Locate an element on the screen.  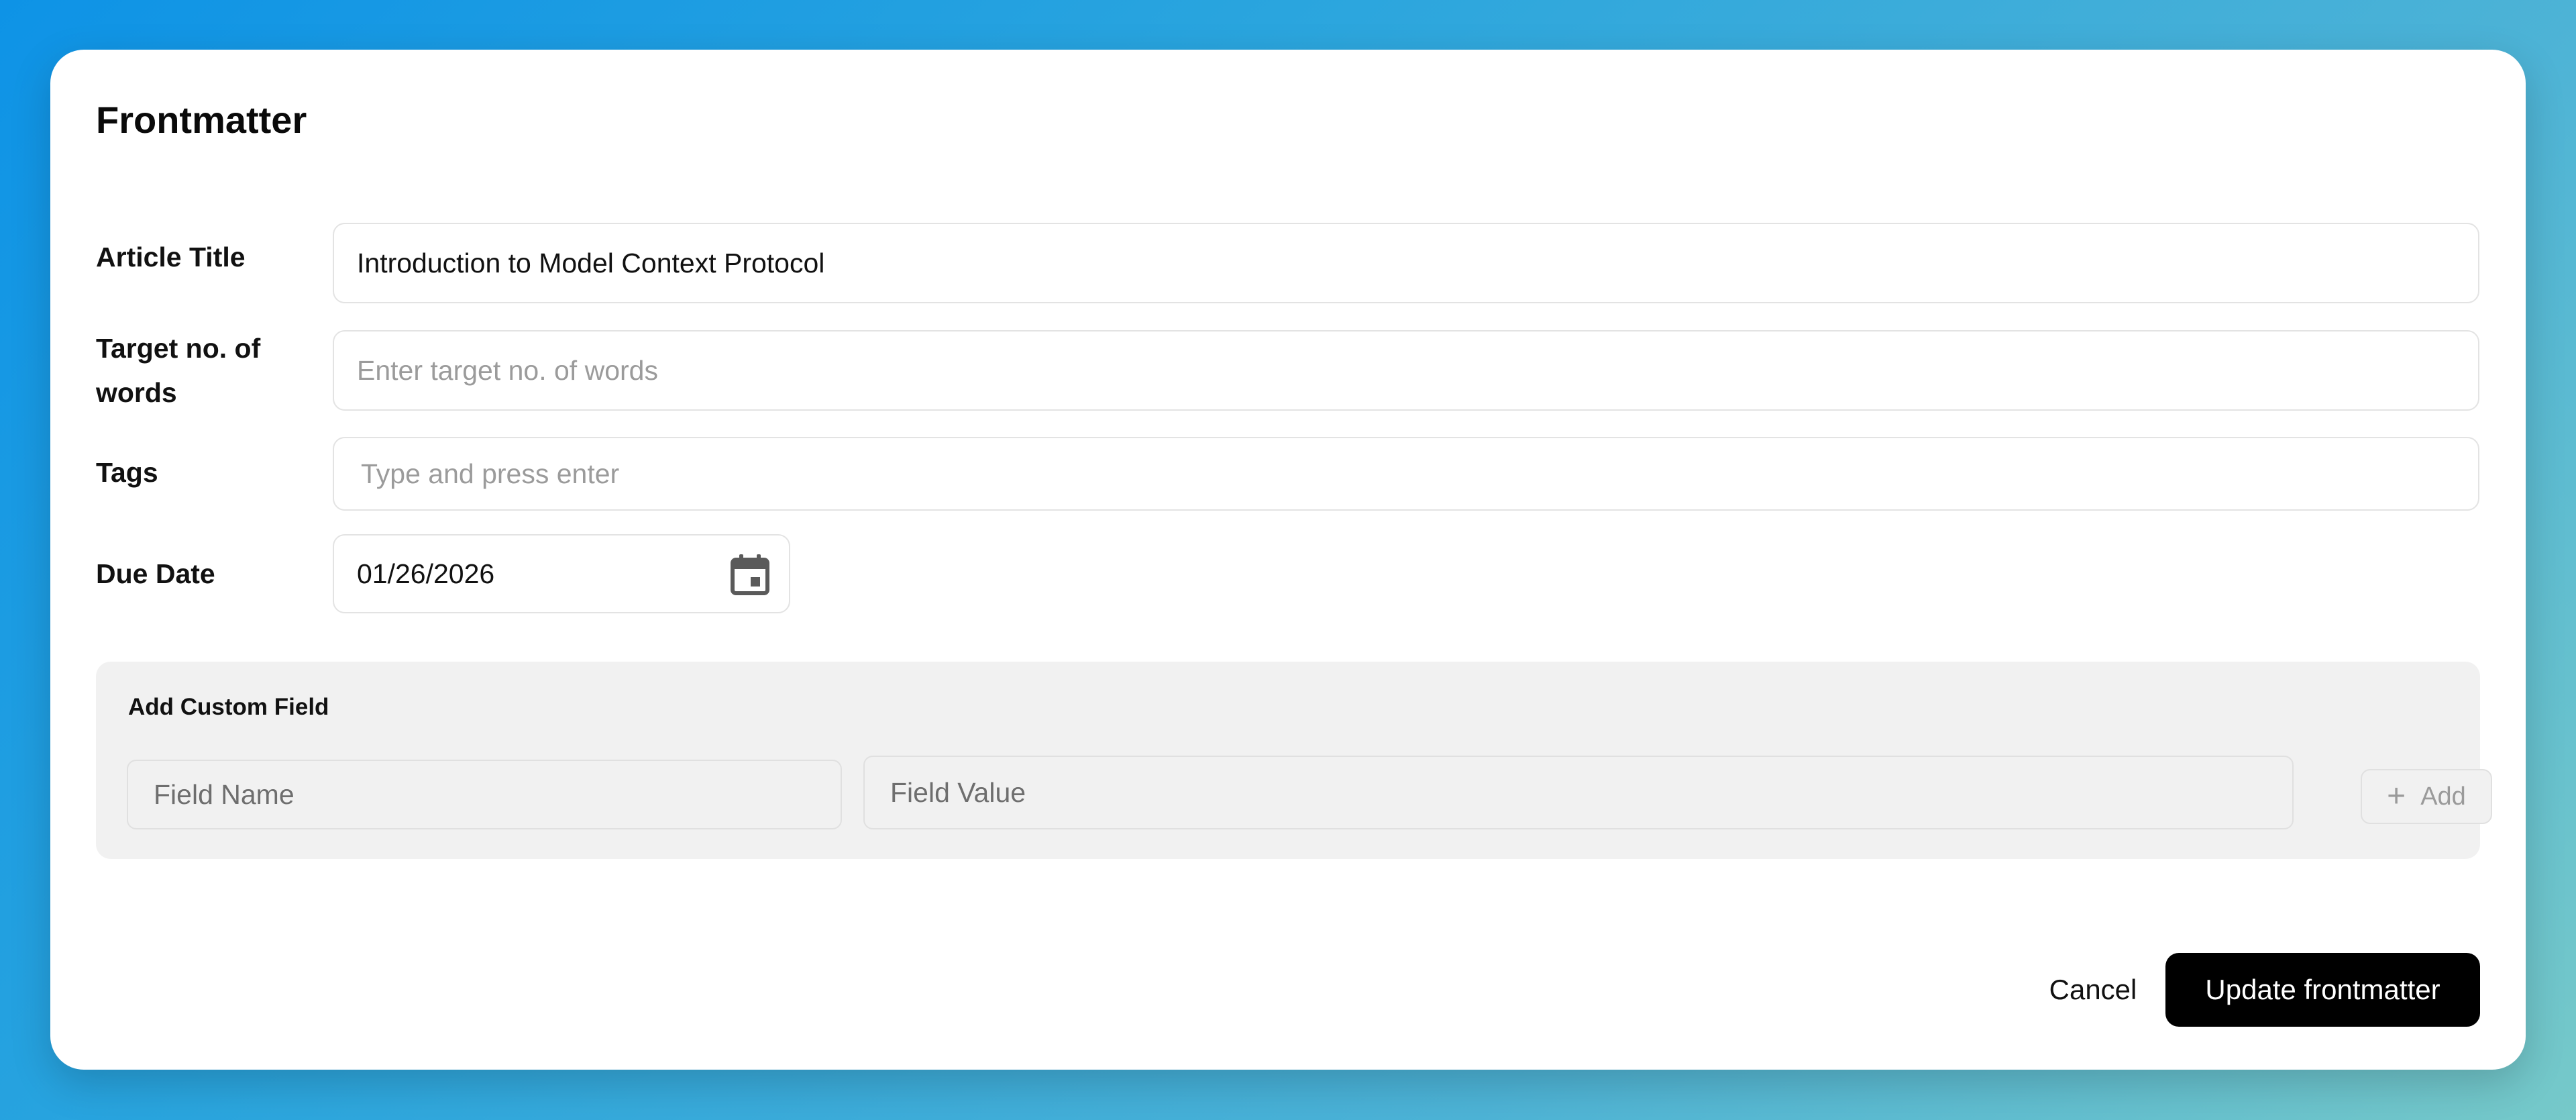
field-name-input is located at coordinates (484, 794).